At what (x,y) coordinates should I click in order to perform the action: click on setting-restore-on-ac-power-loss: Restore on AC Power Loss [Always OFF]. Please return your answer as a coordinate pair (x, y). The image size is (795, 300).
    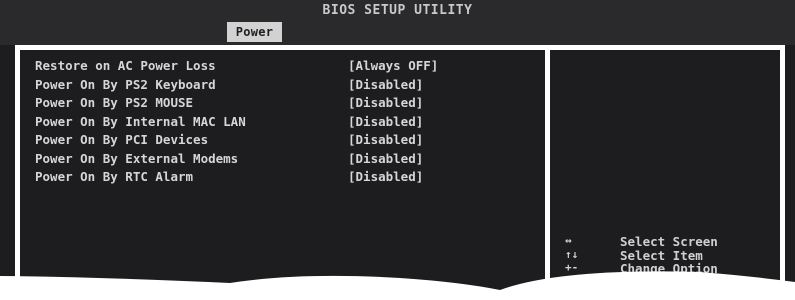
    Looking at the image, I should click on (285, 67).